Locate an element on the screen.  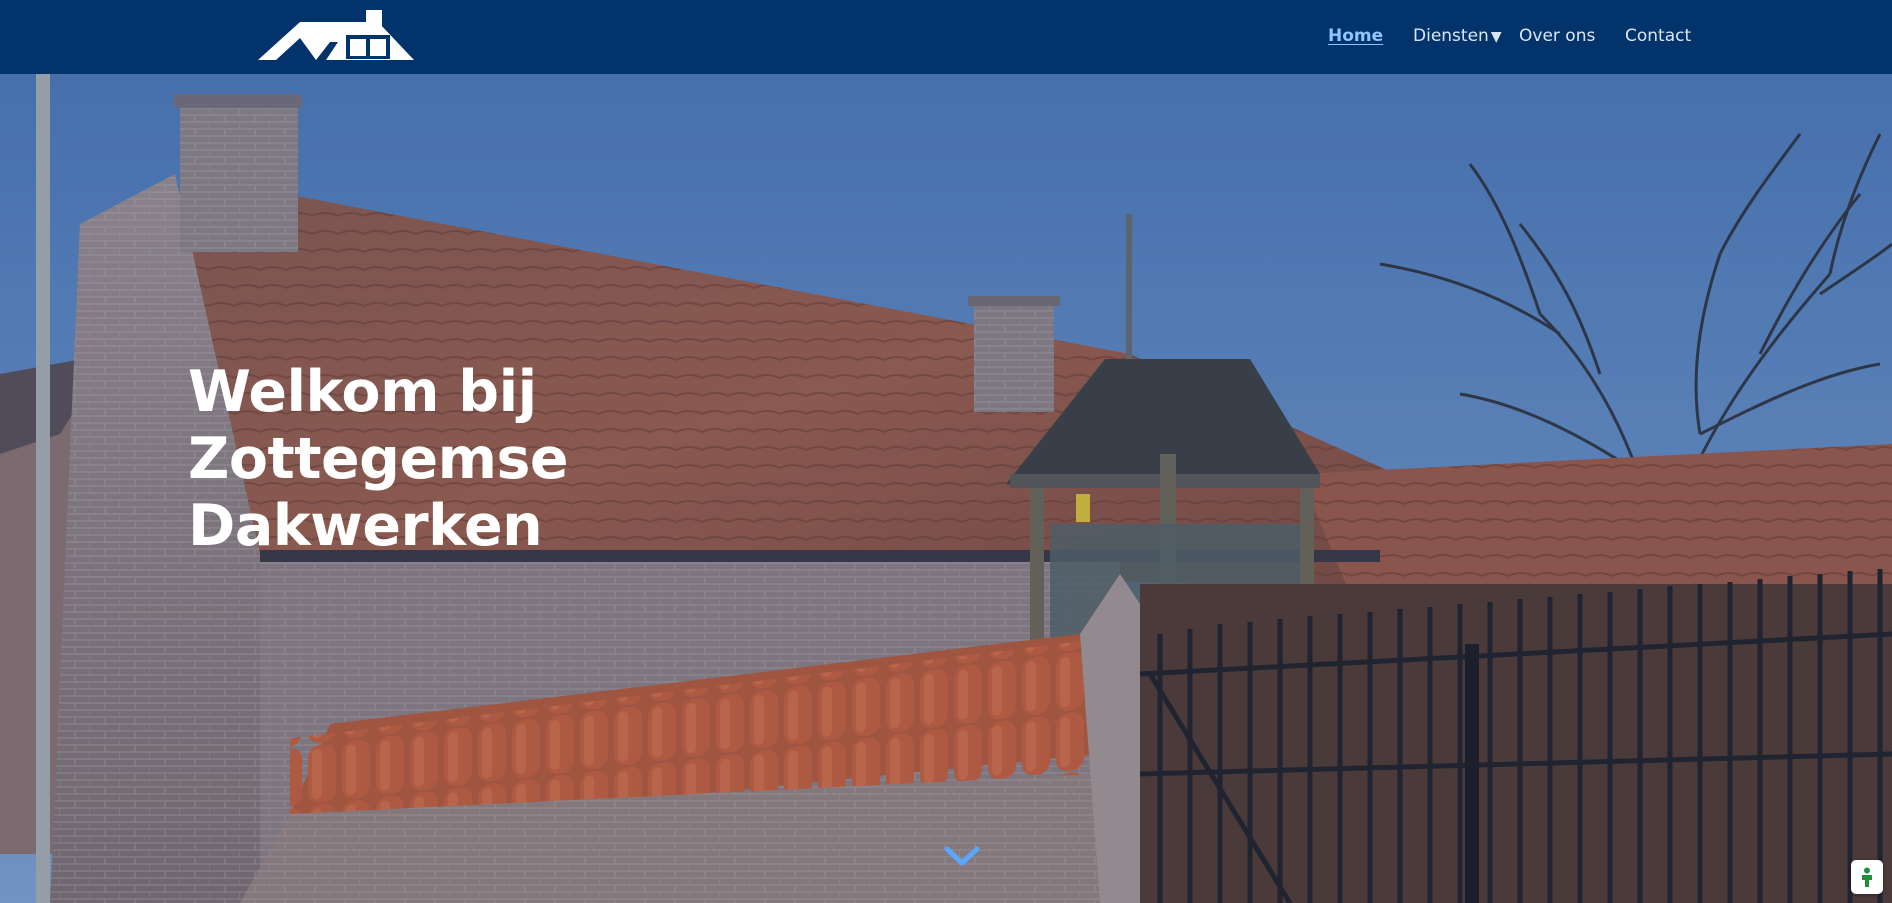
scroll-down-button is located at coordinates (962, 857).